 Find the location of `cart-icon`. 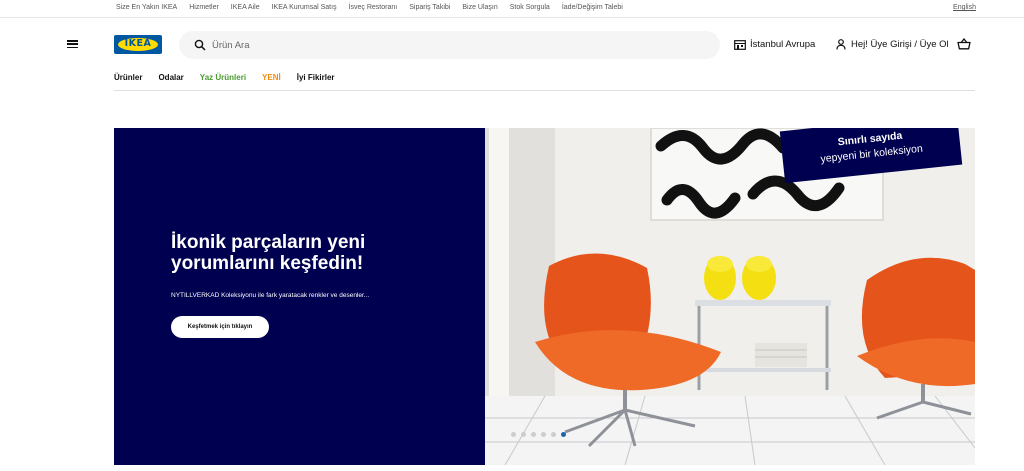

cart-icon is located at coordinates (964, 44).